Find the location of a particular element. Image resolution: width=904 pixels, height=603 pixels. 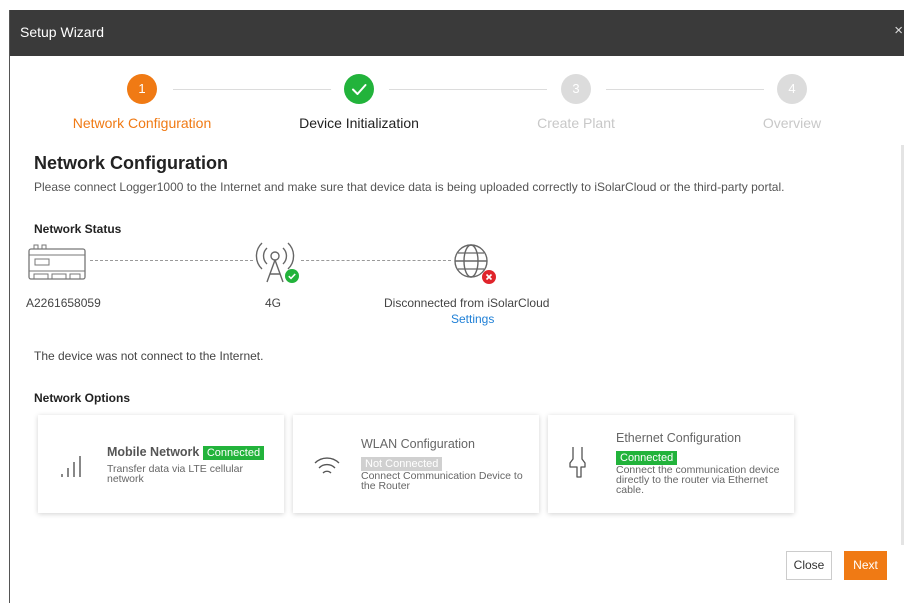

dialog-title: Setup Wizard is located at coordinates (62, 32).